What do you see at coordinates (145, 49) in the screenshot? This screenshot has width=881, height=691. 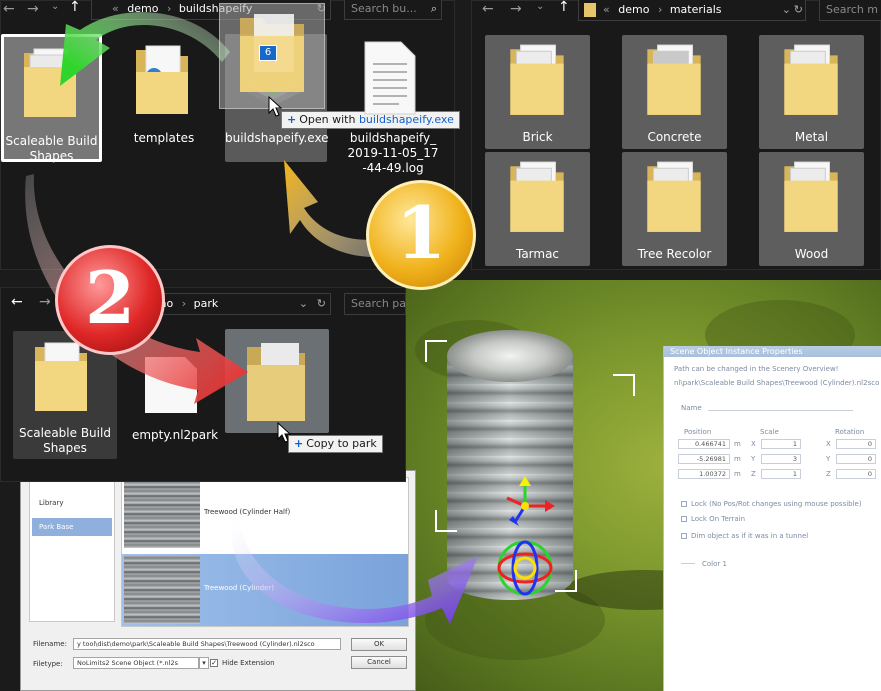 I see `green-arrow` at bounding box center [145, 49].